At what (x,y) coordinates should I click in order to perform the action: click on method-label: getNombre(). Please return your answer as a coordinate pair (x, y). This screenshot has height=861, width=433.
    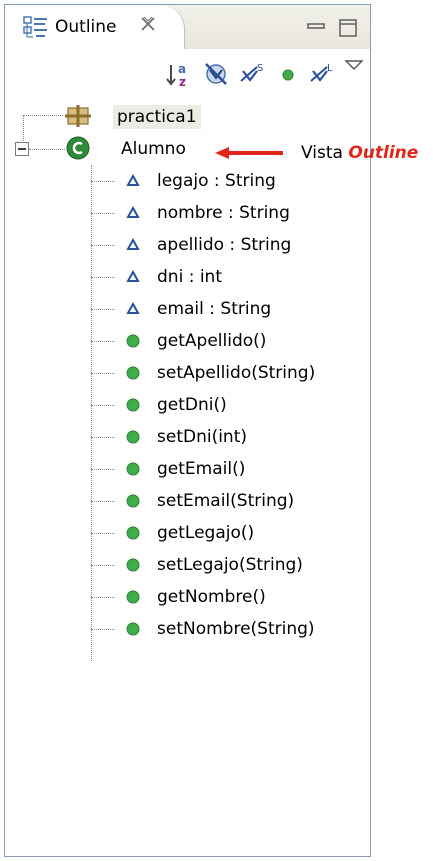
    Looking at the image, I should click on (211, 597).